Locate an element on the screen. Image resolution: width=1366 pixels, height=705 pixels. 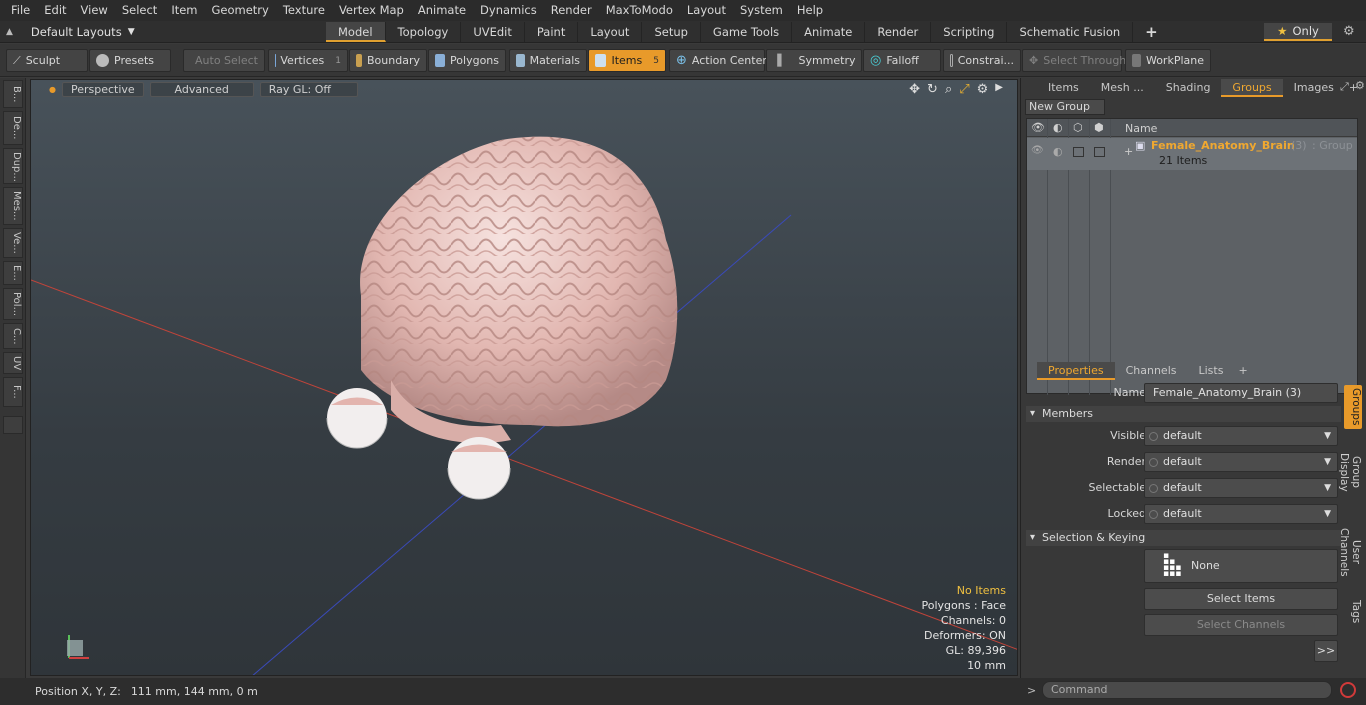
eyeball-right is located at coordinates (479, 468).